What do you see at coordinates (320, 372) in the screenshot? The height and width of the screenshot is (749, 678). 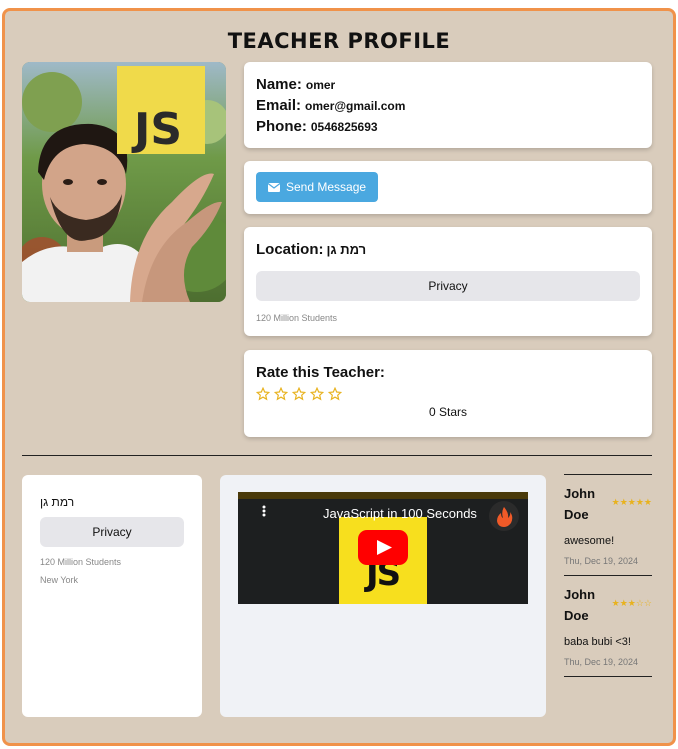 I see `rate-label: Rate this Teacher:` at bounding box center [320, 372].